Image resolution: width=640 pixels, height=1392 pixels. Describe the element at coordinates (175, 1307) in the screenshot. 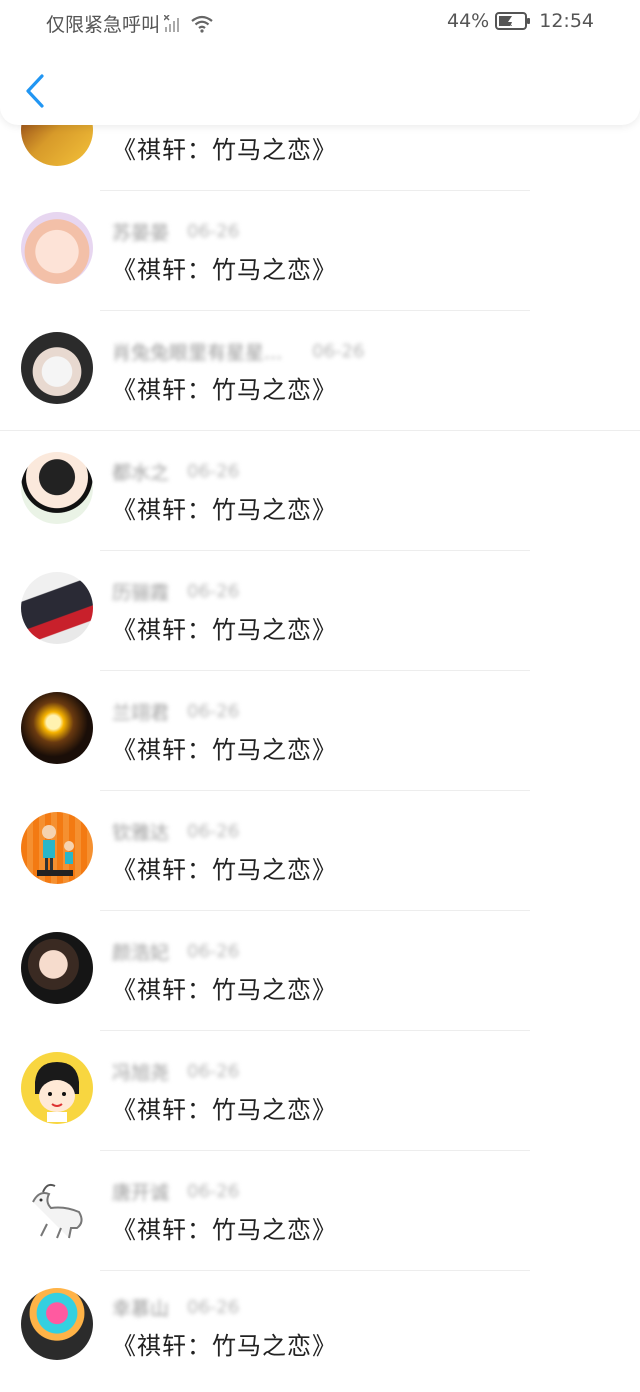

I see `list-item-meta: 幸慕山 06-26` at that location.